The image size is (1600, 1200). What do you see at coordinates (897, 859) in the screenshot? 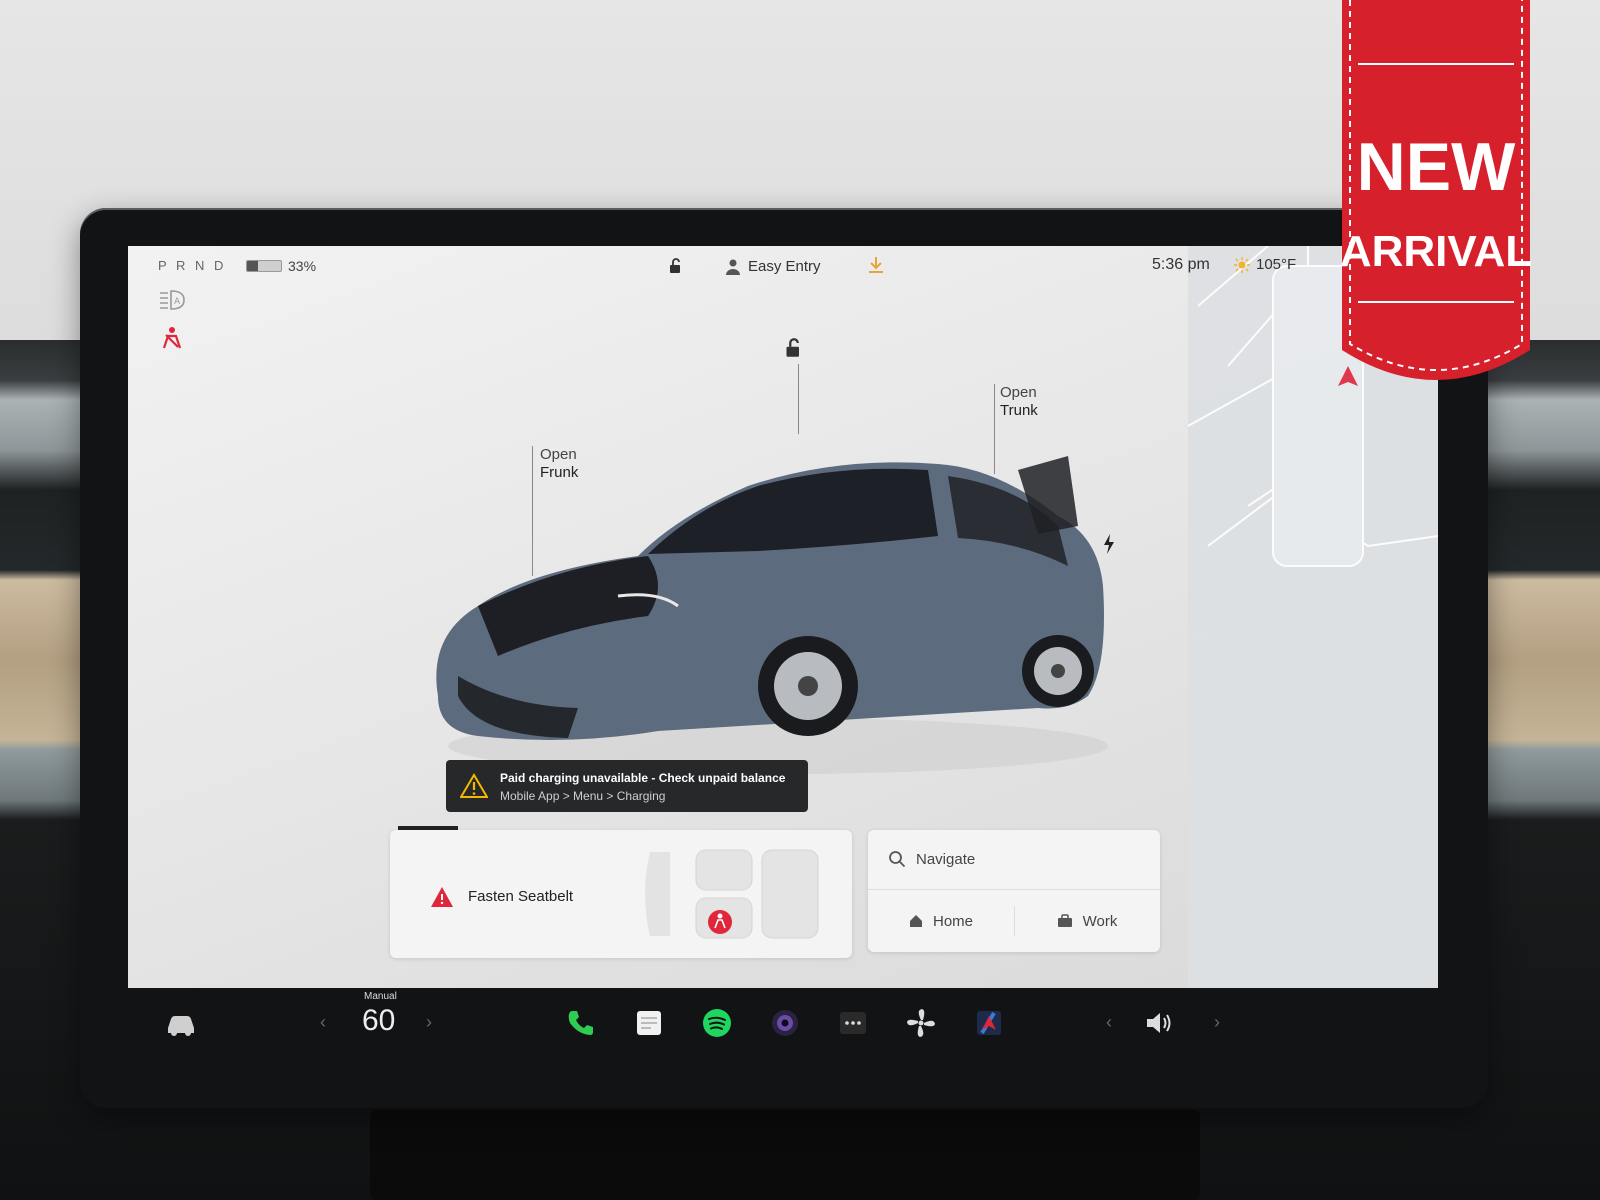
I see `search-icon` at bounding box center [897, 859].